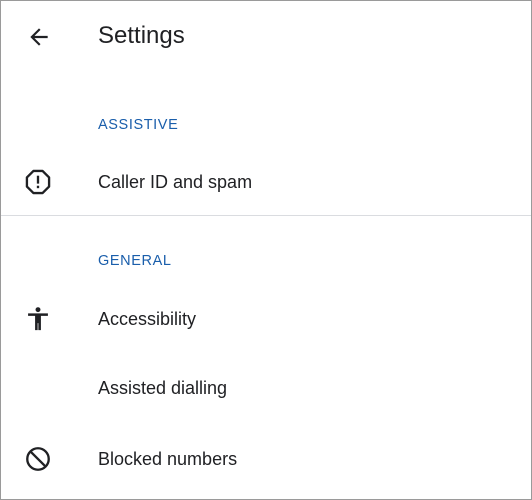  Describe the element at coordinates (266, 36) in the screenshot. I see `top-app-bar: Settings` at that location.